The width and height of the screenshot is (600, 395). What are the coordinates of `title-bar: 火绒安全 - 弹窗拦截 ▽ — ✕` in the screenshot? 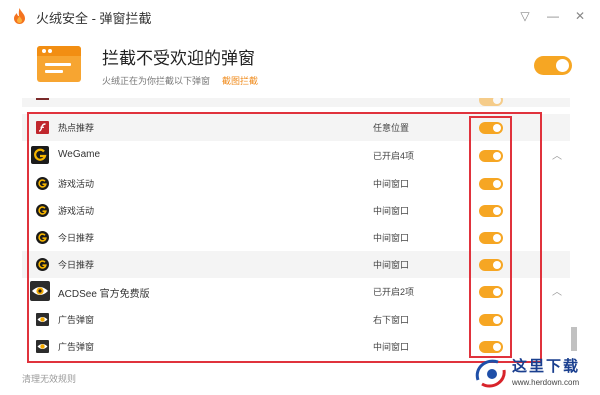 It's located at (300, 16).